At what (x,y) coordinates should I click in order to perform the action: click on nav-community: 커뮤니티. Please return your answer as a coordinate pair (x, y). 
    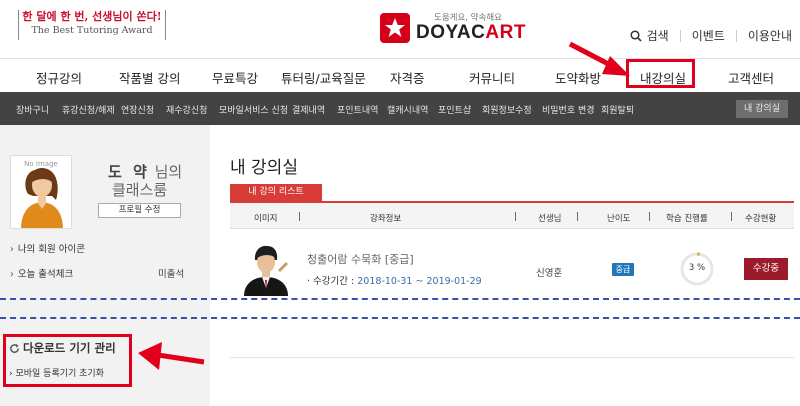
    Looking at the image, I should click on (492, 77).